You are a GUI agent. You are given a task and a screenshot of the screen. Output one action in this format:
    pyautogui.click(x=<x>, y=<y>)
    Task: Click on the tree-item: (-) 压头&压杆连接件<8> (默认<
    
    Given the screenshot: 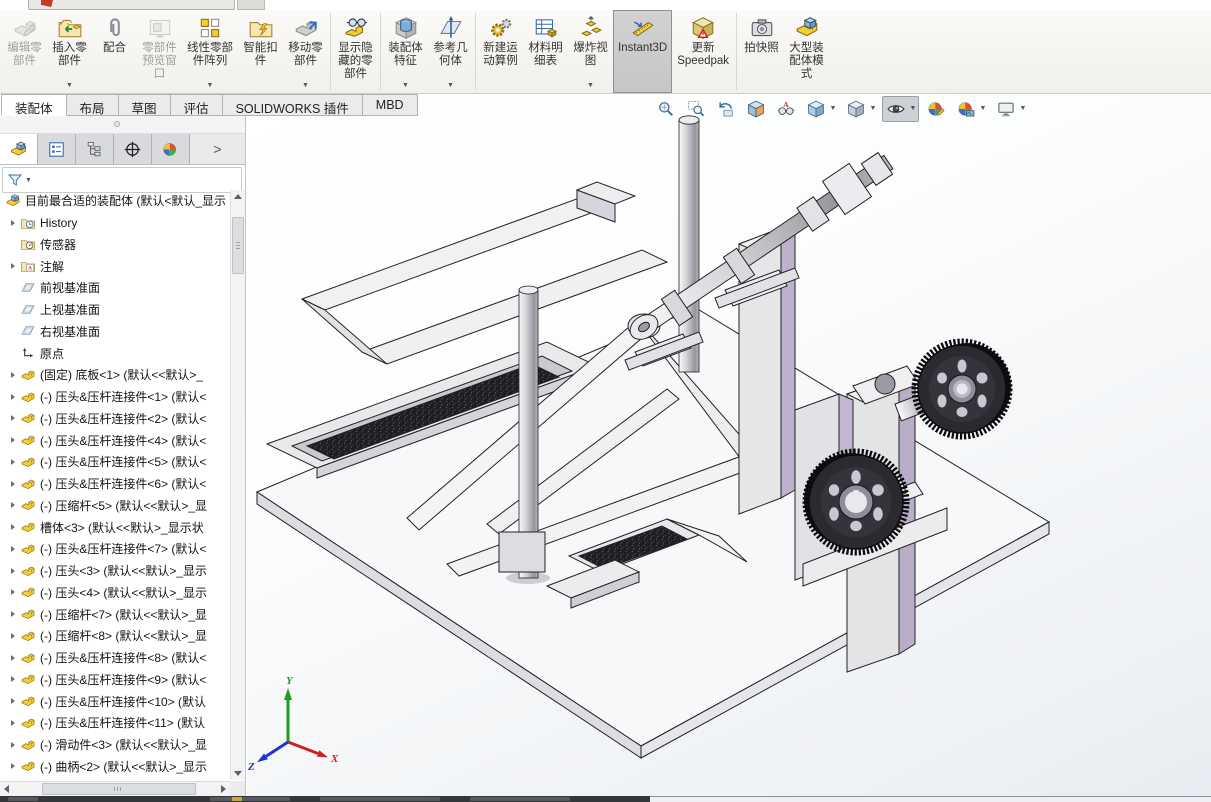 What is the action you would take?
    pyautogui.click(x=115, y=658)
    